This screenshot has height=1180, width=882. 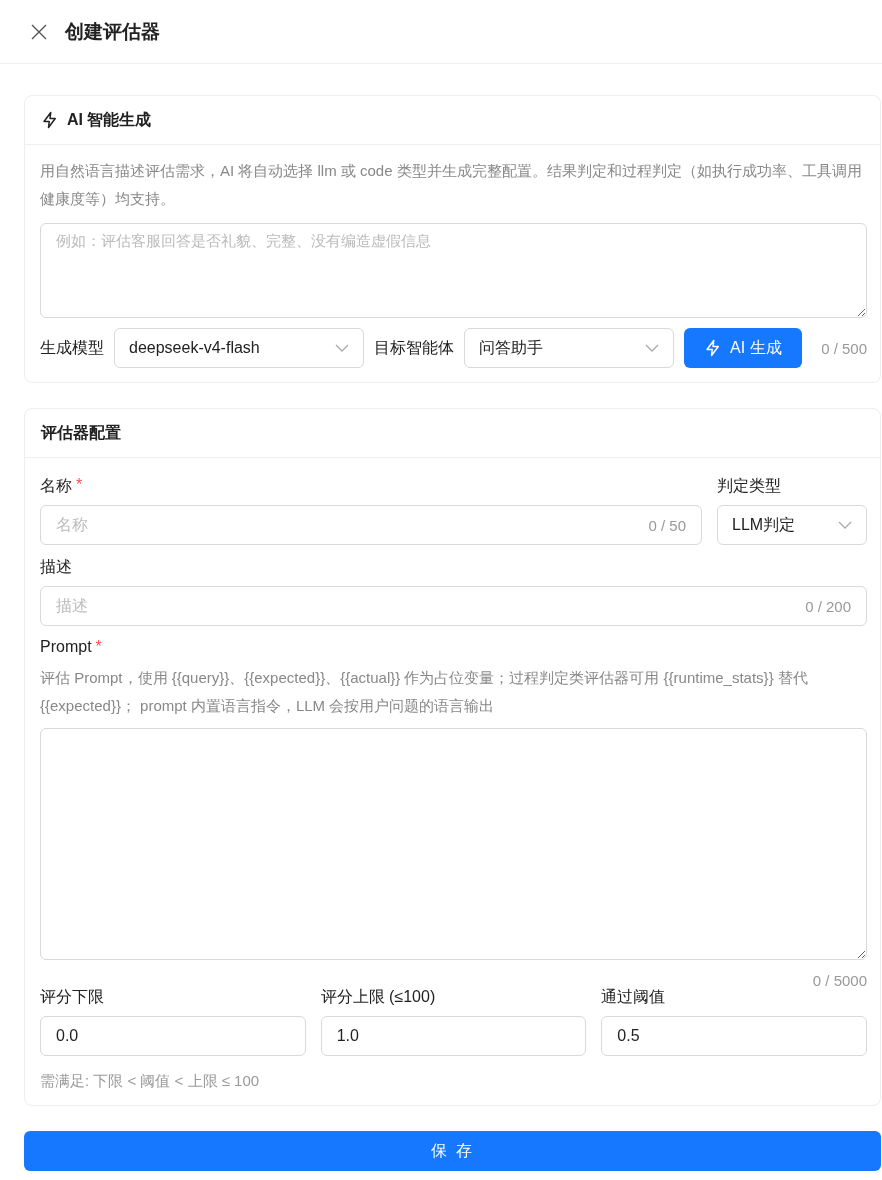 What do you see at coordinates (109, 119) in the screenshot?
I see `card-title: AI 智能生成` at bounding box center [109, 119].